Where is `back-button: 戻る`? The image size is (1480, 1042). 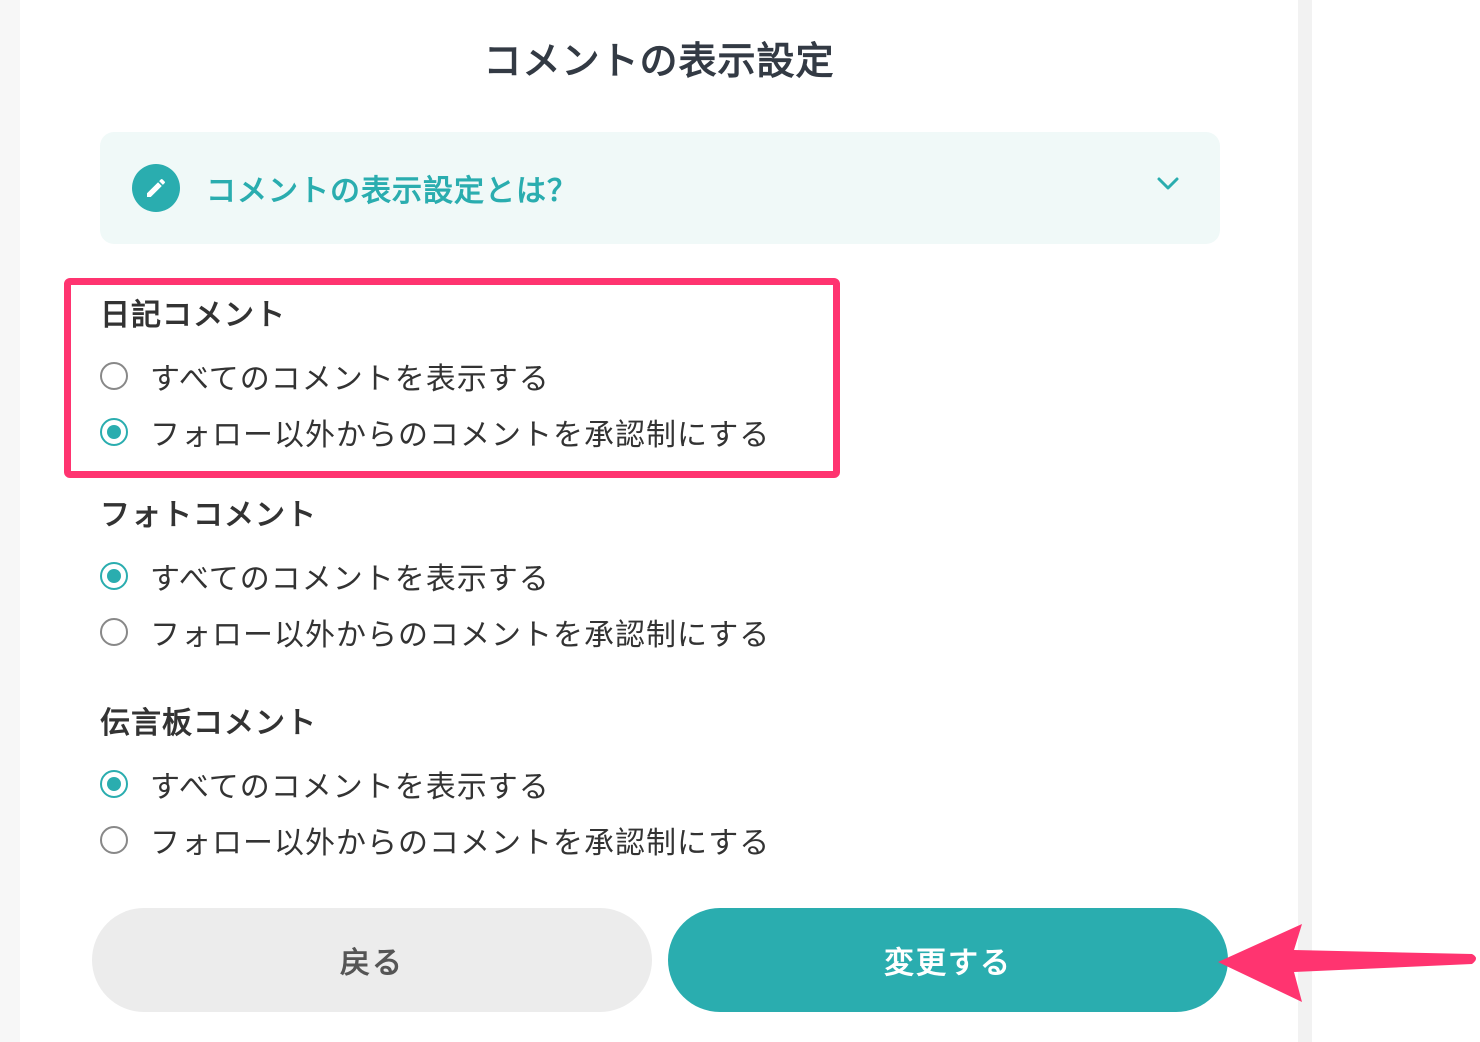 back-button: 戻る is located at coordinates (372, 960).